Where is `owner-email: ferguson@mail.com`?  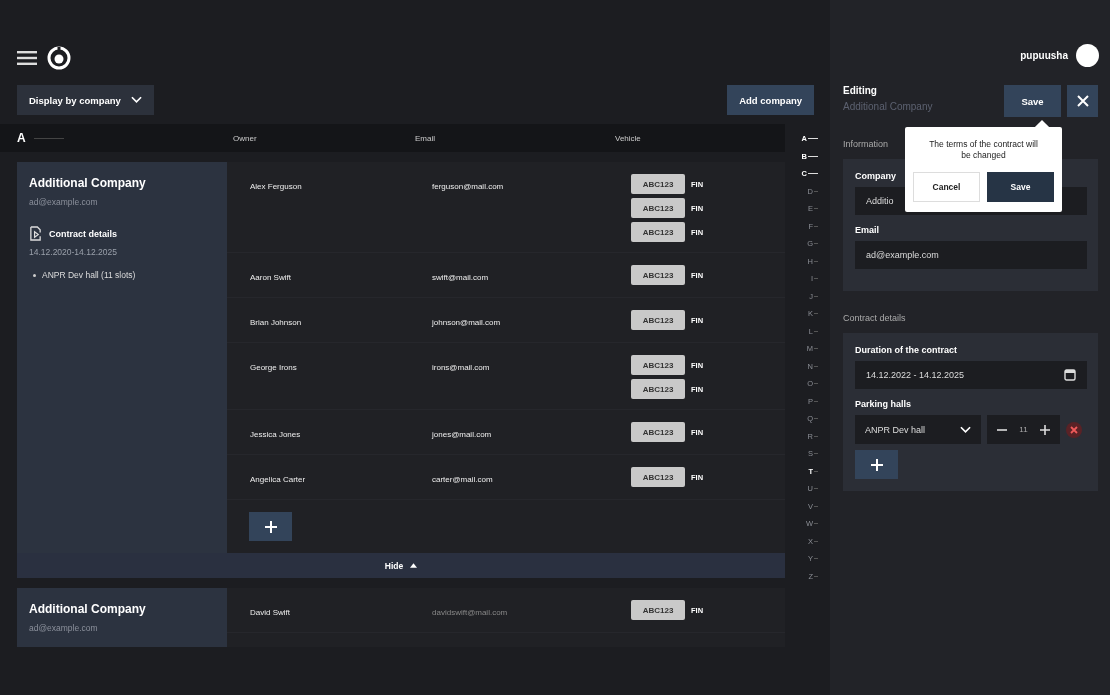 owner-email: ferguson@mail.com is located at coordinates (468, 187).